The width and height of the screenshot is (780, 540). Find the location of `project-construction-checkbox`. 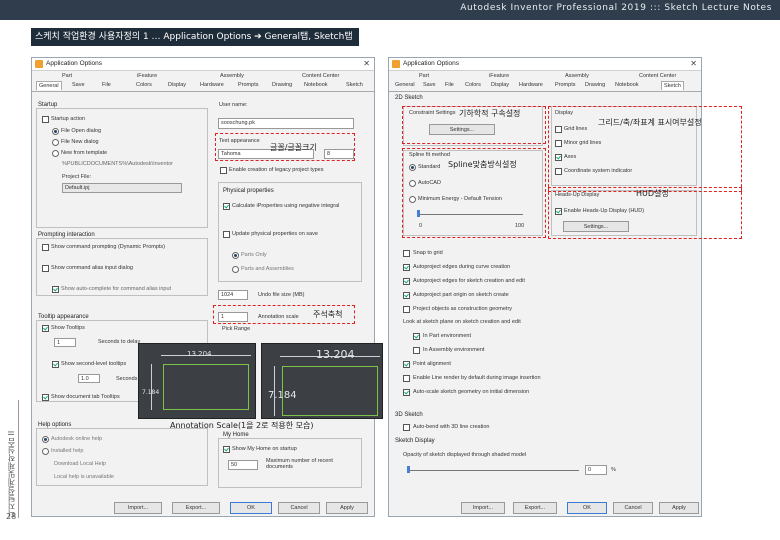

project-construction-checkbox is located at coordinates (406, 309).